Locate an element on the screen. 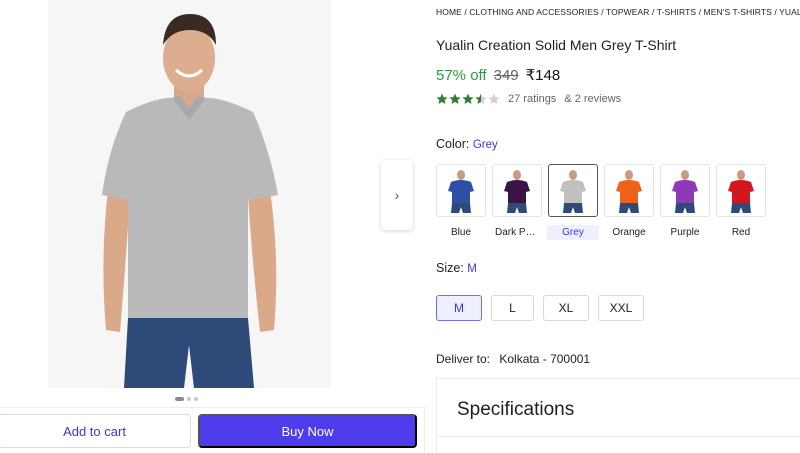 The width and height of the screenshot is (800, 453). star-rating is located at coordinates (468, 99).